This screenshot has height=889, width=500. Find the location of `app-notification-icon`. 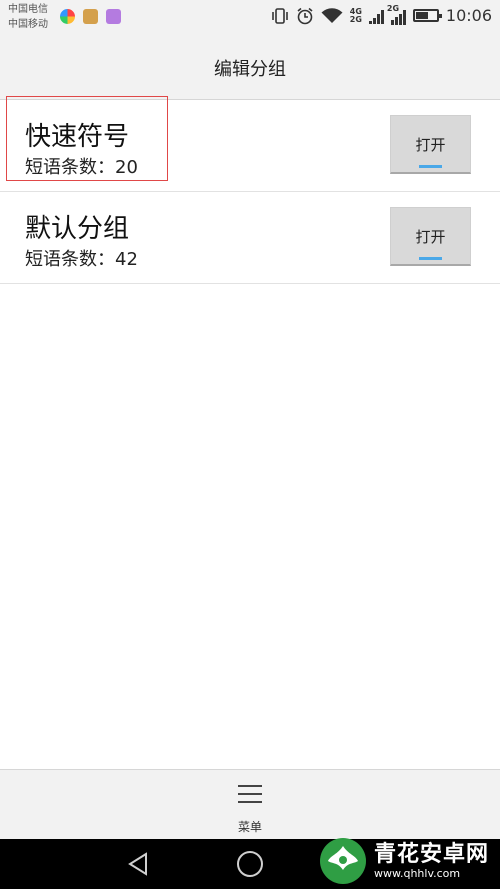

app-notification-icon is located at coordinates (67, 16).